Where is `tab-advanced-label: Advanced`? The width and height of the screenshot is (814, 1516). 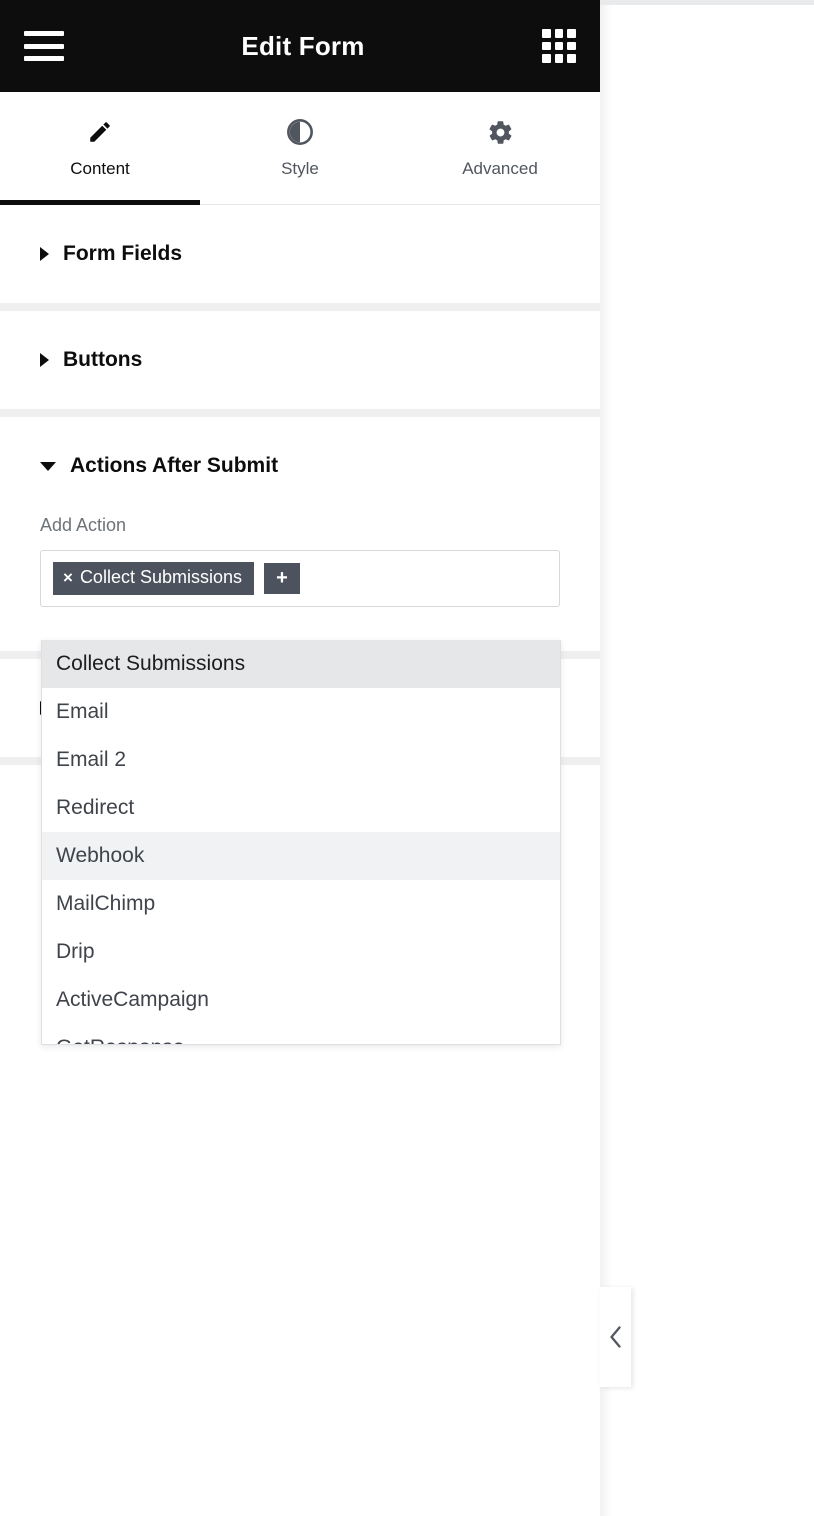 tab-advanced-label: Advanced is located at coordinates (500, 168).